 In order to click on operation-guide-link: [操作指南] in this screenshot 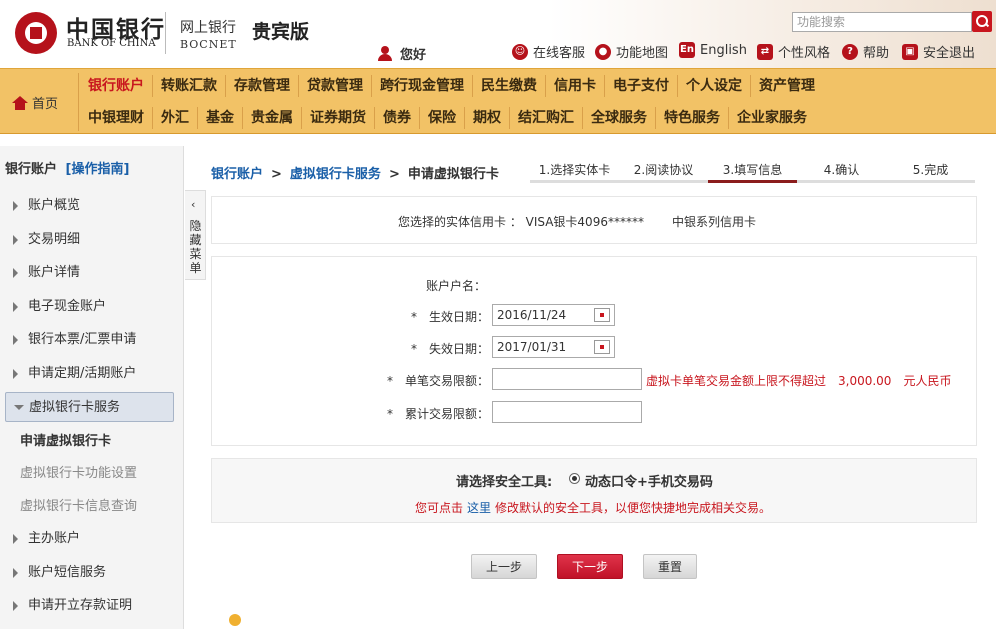, I will do `click(98, 169)`.